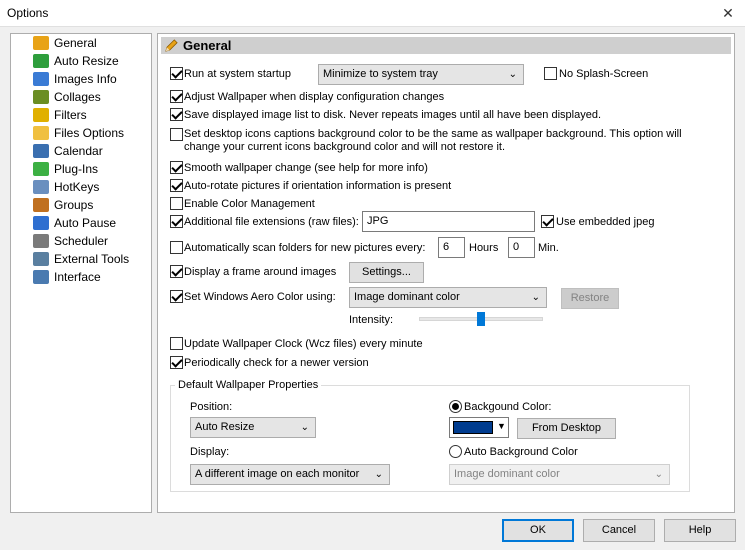 This screenshot has height=550, width=745. What do you see at coordinates (76, 61) in the screenshot?
I see `sidebar-item-auto-resize: Auto Resize` at bounding box center [76, 61].